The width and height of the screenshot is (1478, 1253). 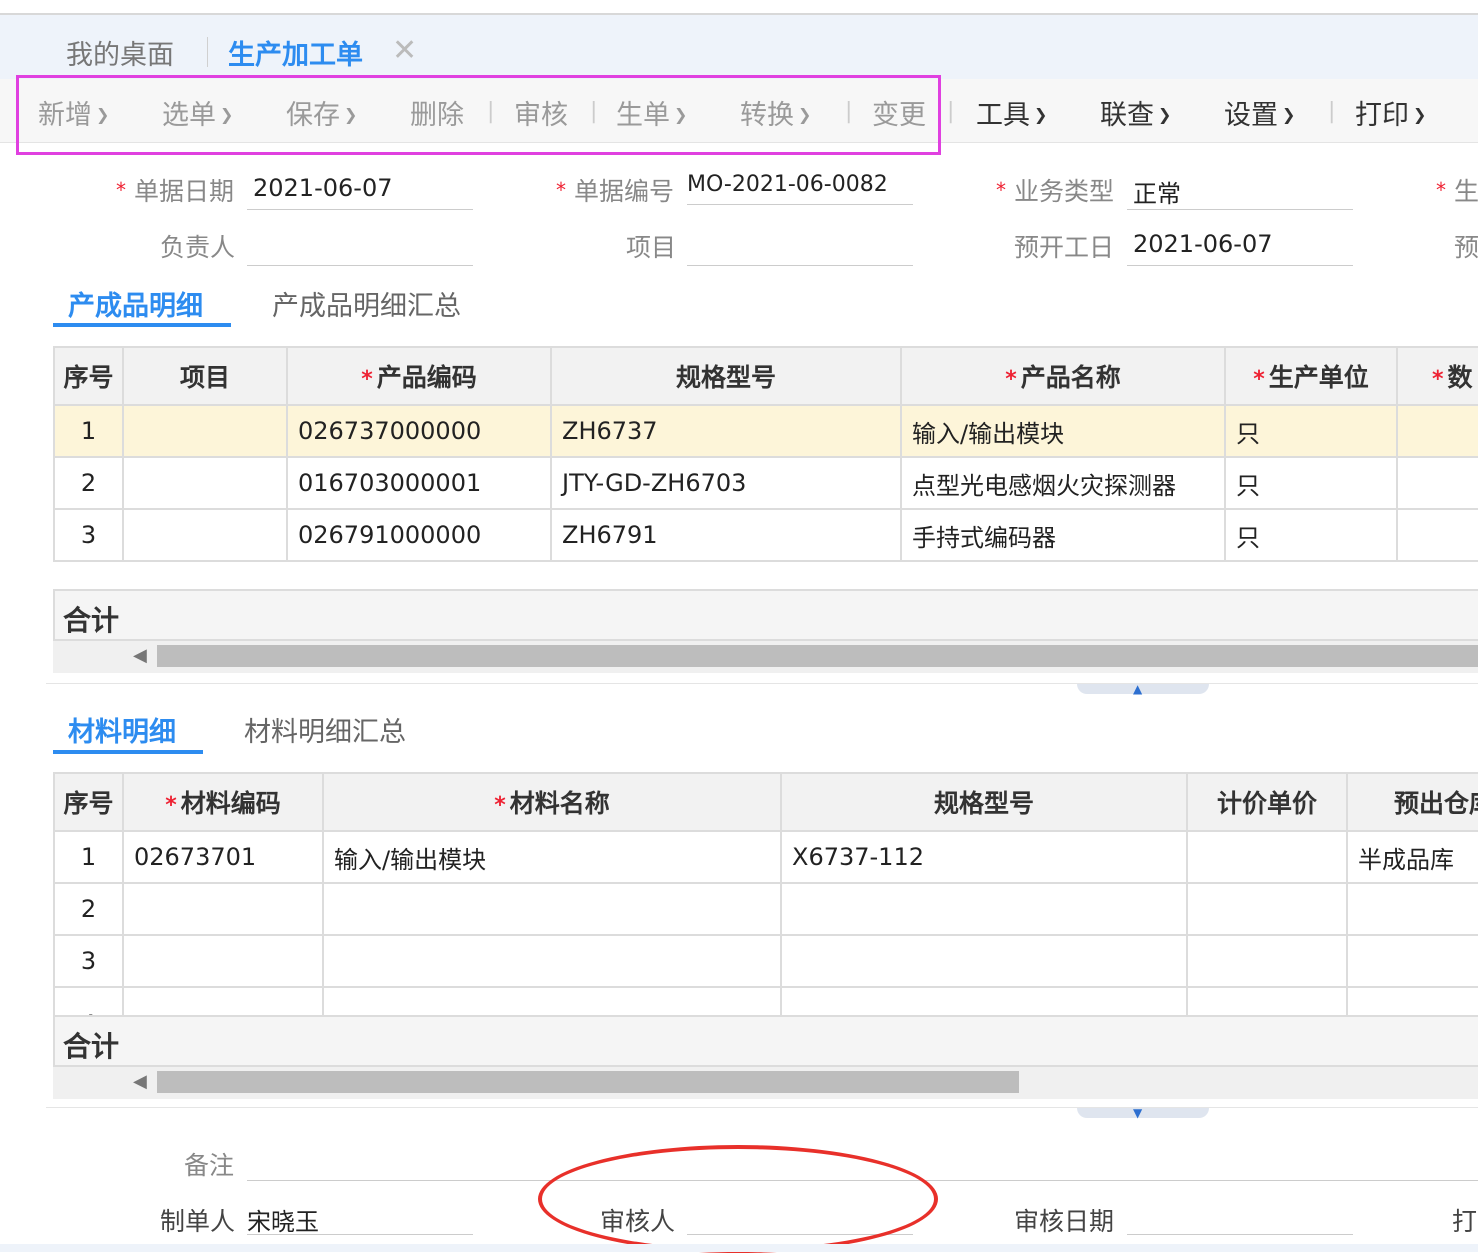 What do you see at coordinates (205, 376) in the screenshot?
I see `column-header-project: 项目` at bounding box center [205, 376].